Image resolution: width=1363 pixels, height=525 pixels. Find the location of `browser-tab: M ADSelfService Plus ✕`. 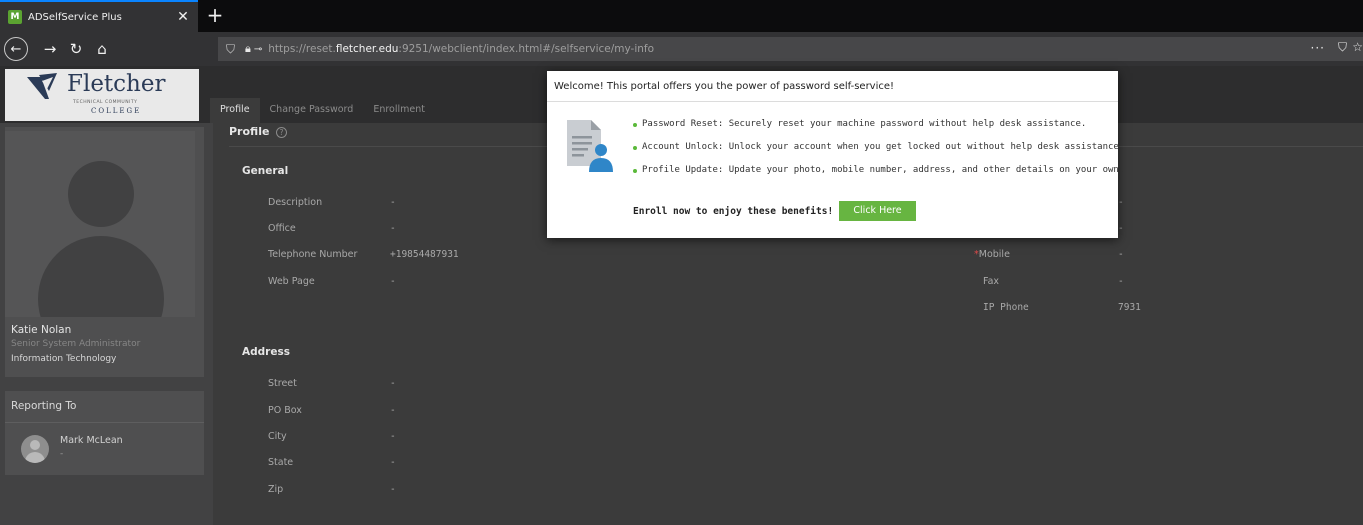

browser-tab: M ADSelfService Plus ✕ is located at coordinates (99, 16).